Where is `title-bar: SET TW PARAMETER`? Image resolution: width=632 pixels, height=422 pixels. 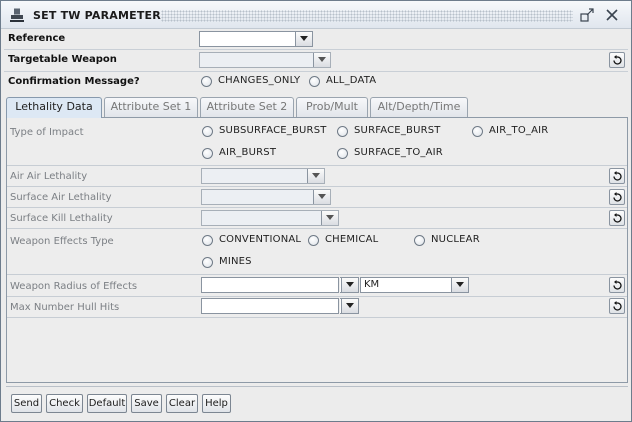
title-bar: SET TW PARAMETER is located at coordinates (316, 15).